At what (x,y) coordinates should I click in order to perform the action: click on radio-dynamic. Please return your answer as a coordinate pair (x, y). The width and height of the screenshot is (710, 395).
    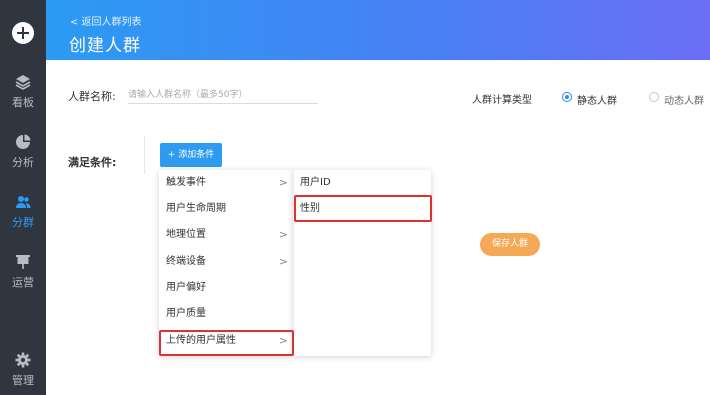
    Looking at the image, I should click on (654, 97).